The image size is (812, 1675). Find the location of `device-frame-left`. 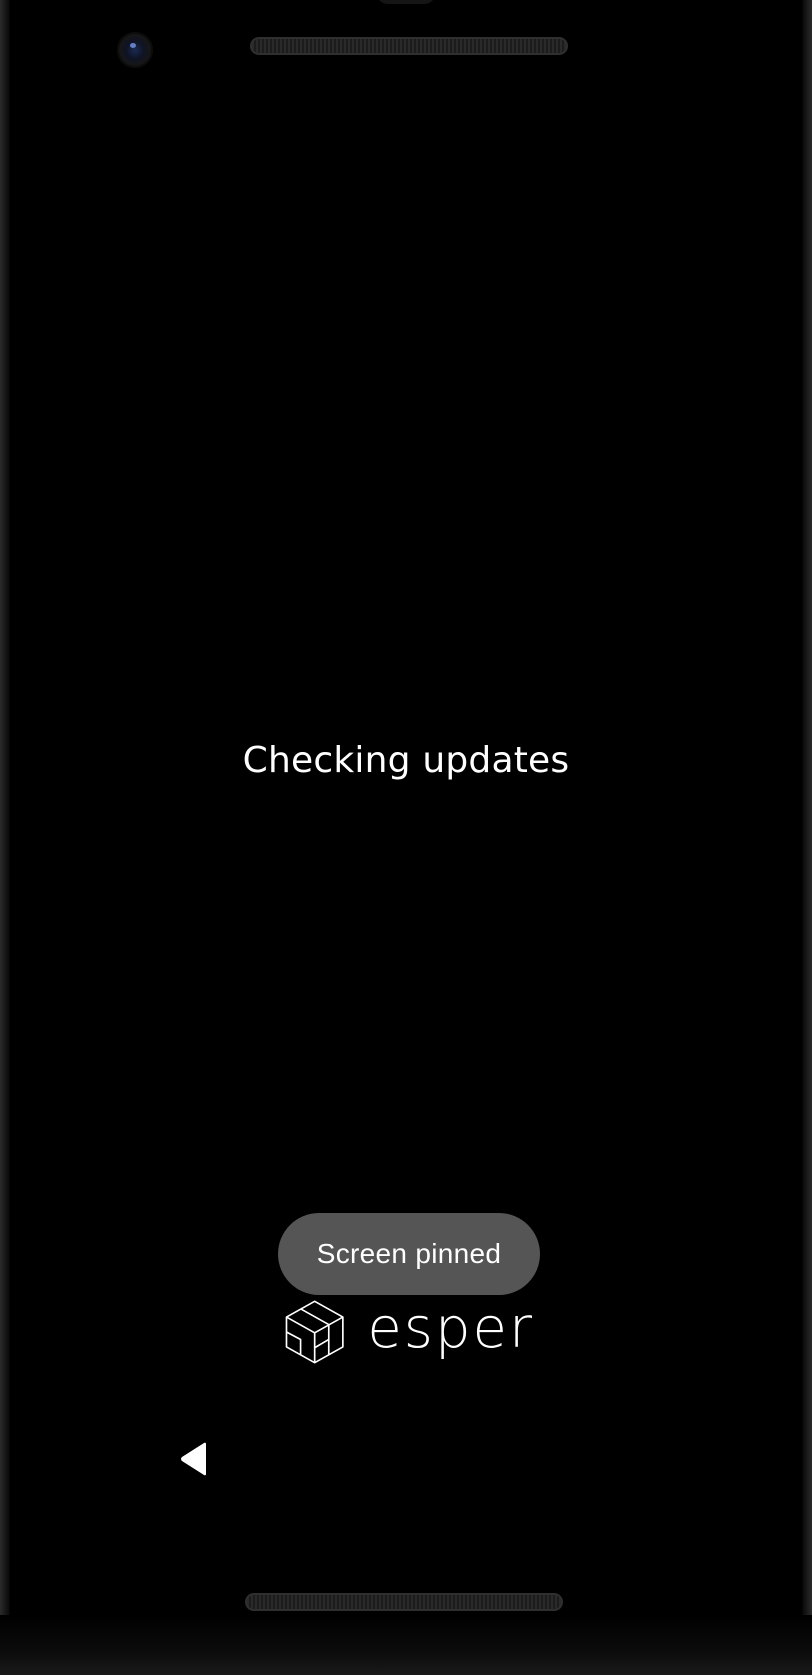

device-frame-left is located at coordinates (5, 837).